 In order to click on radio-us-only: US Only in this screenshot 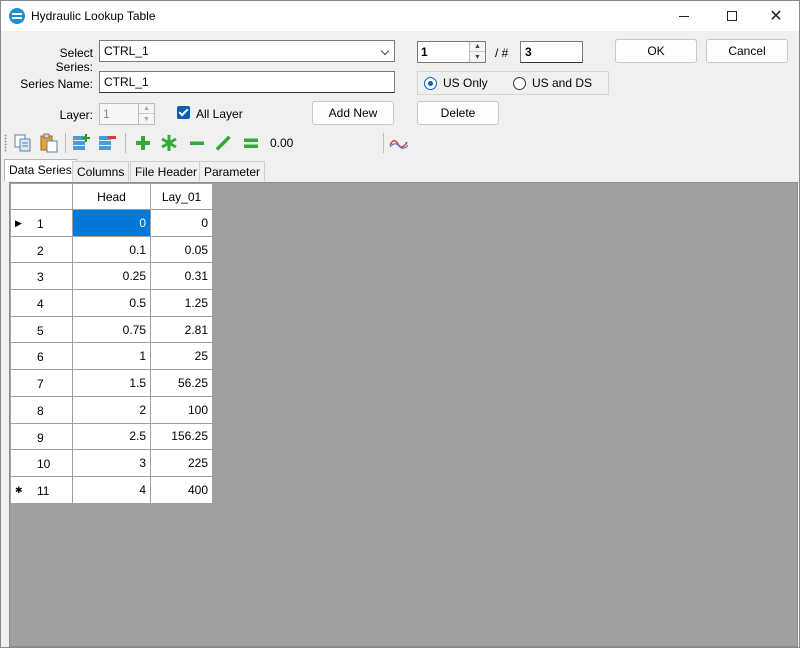, I will do `click(456, 83)`.